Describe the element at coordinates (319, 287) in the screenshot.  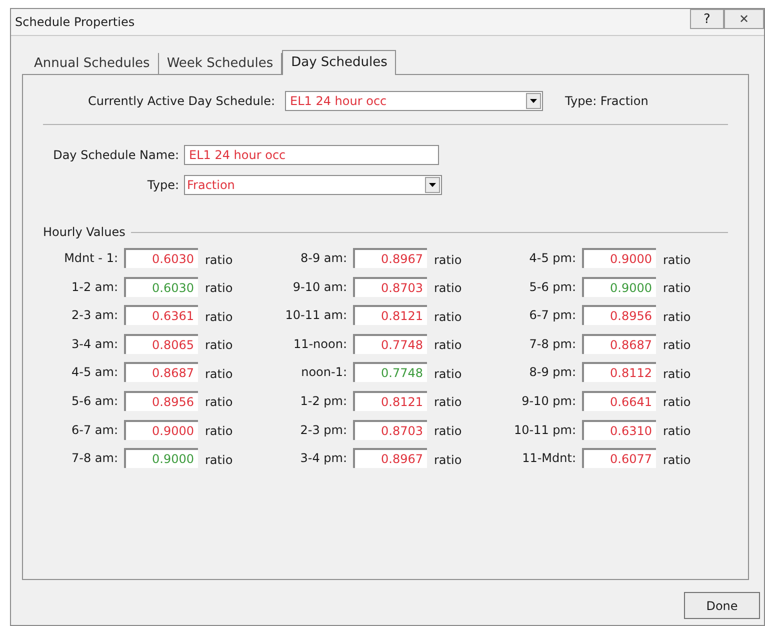
I see `hour-label: 9-10 am:` at that location.